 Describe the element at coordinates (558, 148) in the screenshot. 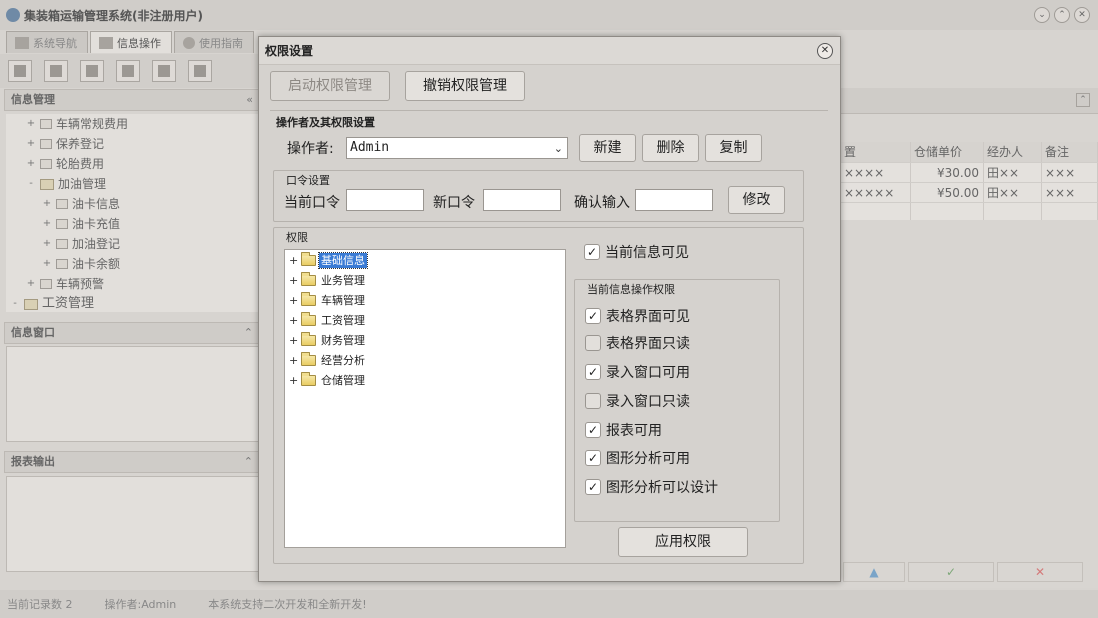

I see `chevron-down-icon: ⌄` at that location.